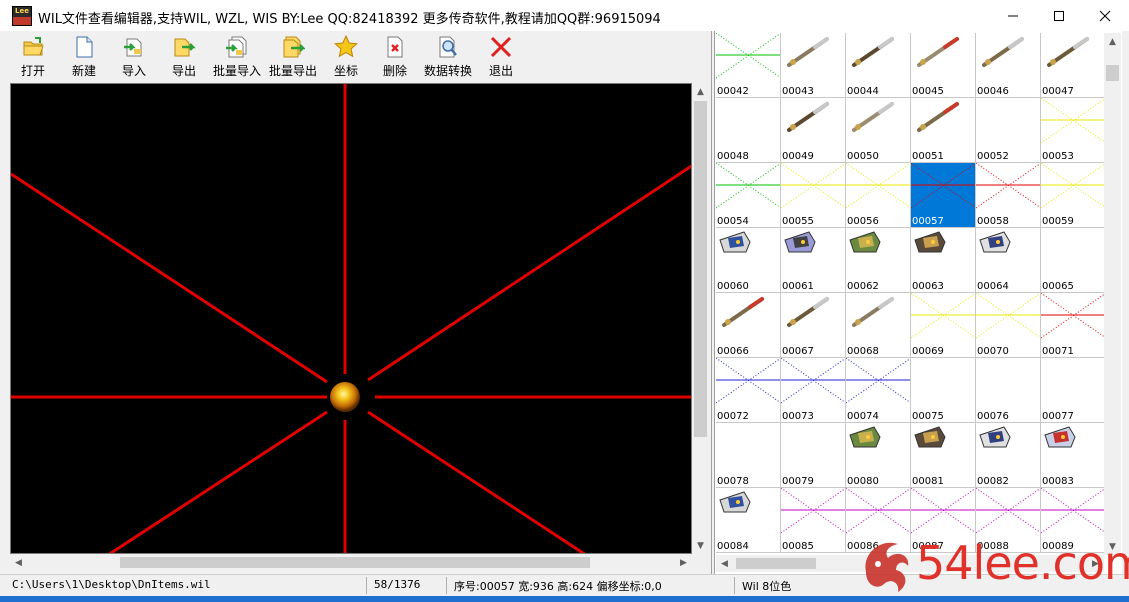 The image size is (1129, 602). What do you see at coordinates (863, 221) in the screenshot?
I see `thumbnail-index: 00056` at bounding box center [863, 221].